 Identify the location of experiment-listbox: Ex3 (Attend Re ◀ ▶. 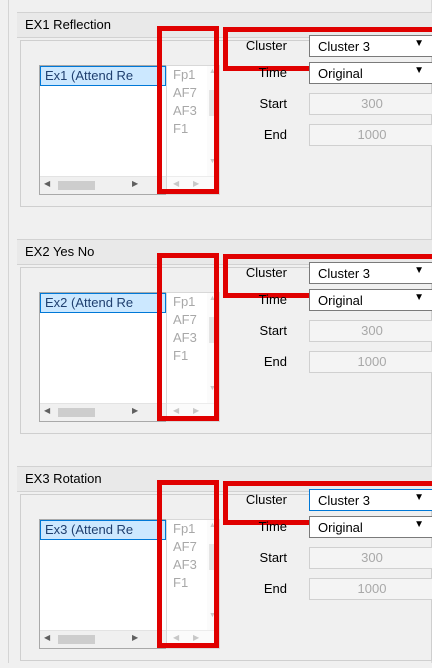
(103, 584).